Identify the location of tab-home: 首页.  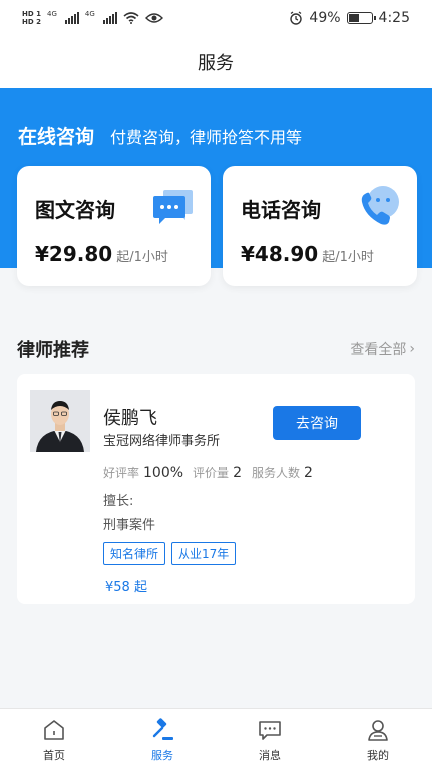
(54, 738).